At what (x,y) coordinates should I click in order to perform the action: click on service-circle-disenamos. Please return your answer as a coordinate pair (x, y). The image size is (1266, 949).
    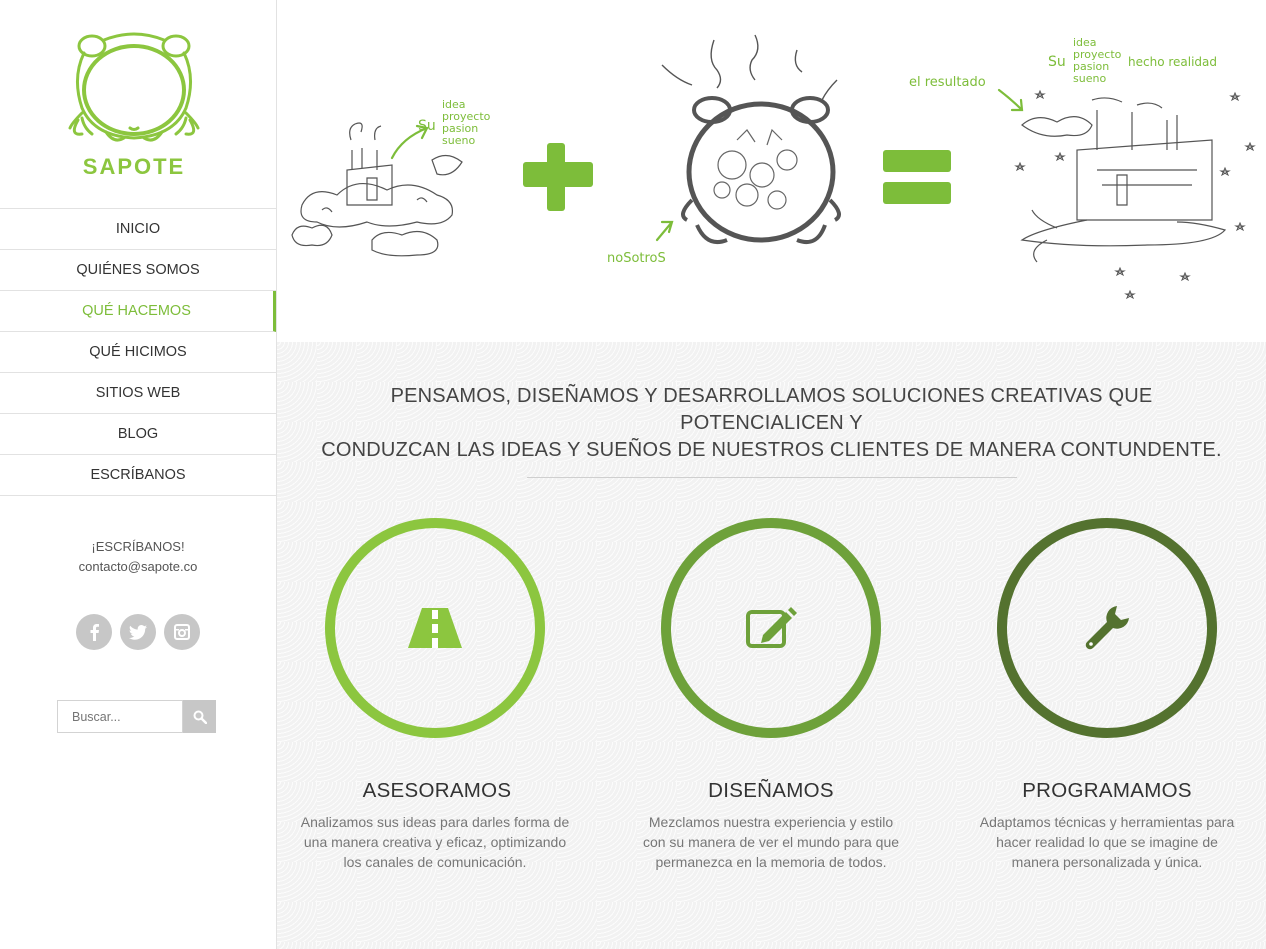
    Looking at the image, I should click on (771, 628).